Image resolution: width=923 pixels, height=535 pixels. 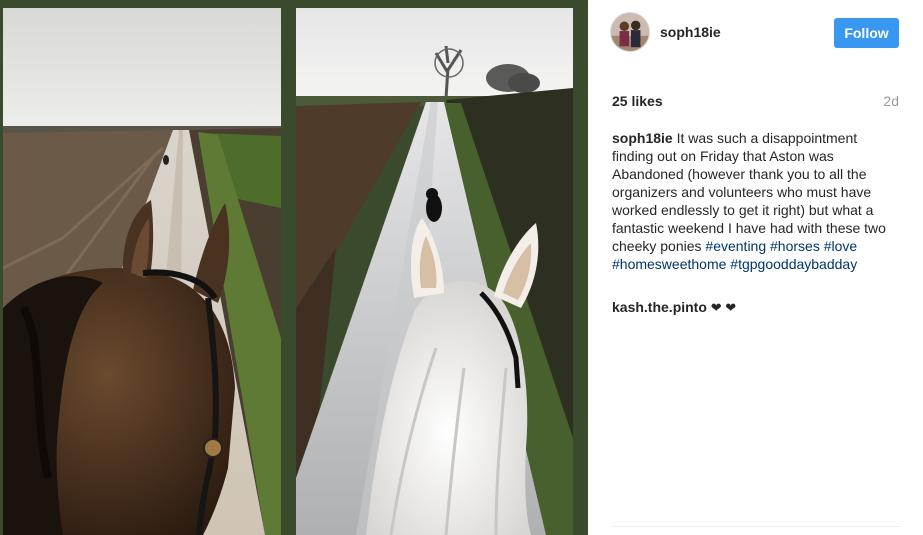 I want to click on post-age: 2d, so click(x=891, y=101).